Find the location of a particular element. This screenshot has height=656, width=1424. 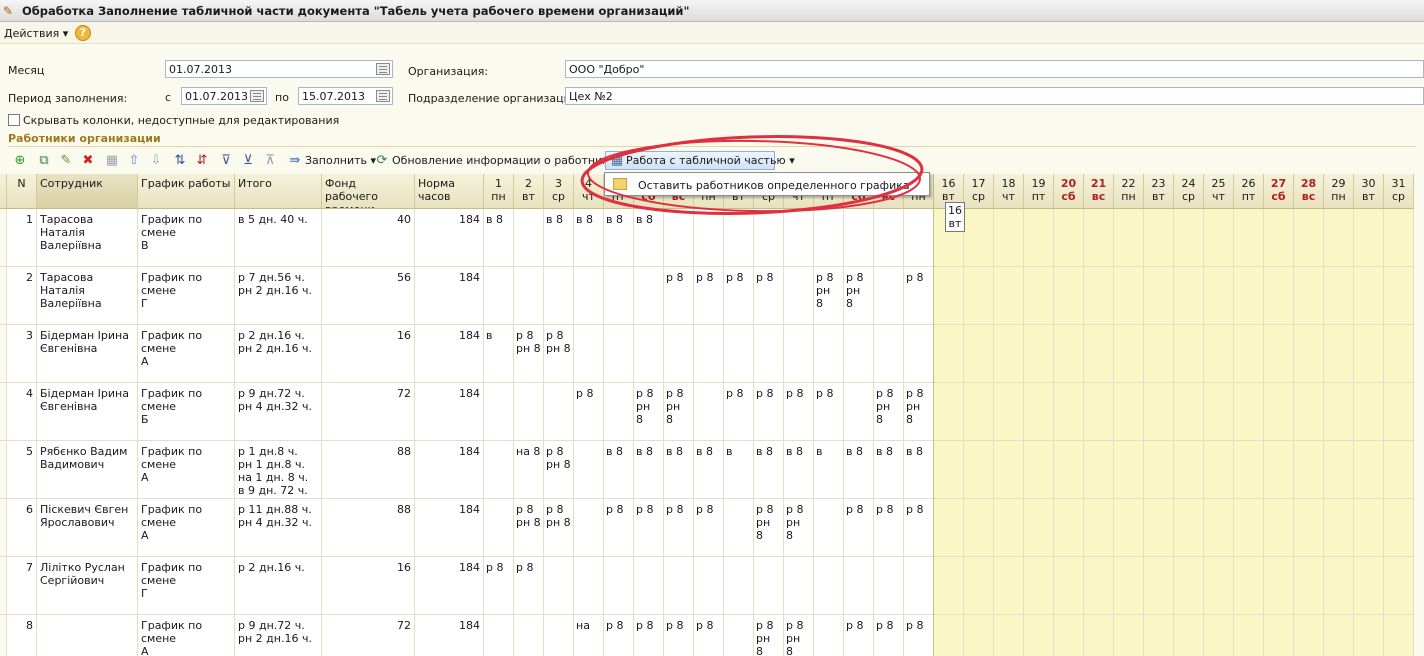

cell-n: 8 is located at coordinates (22, 635).